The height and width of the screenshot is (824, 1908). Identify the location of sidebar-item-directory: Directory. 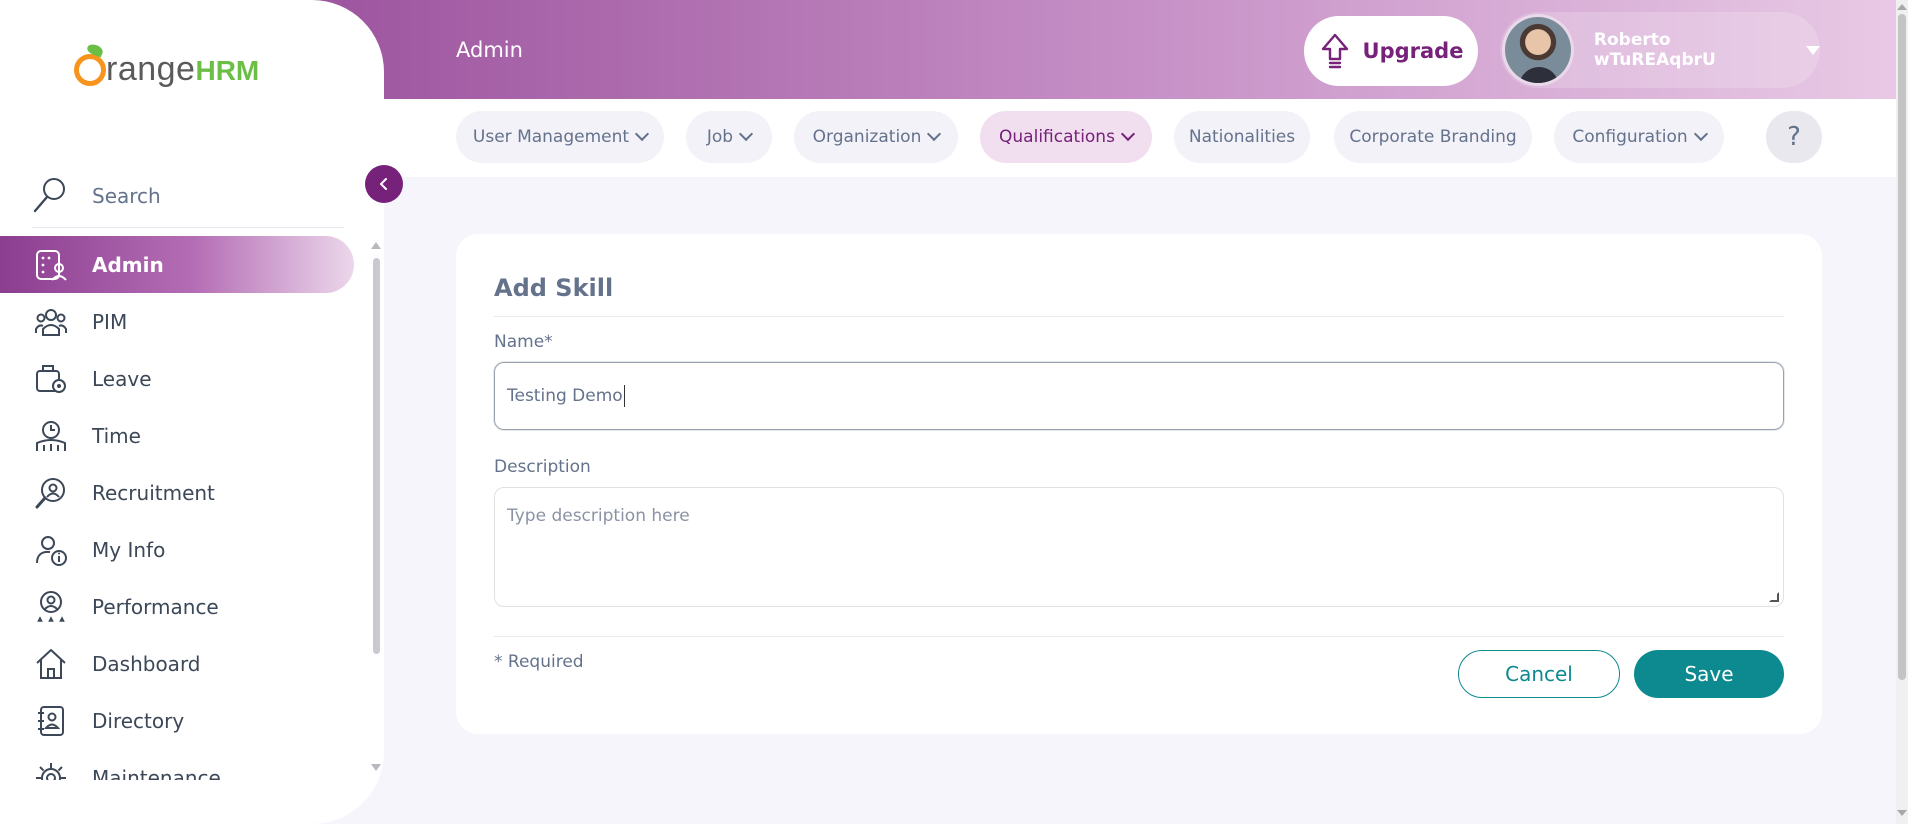
(185, 720).